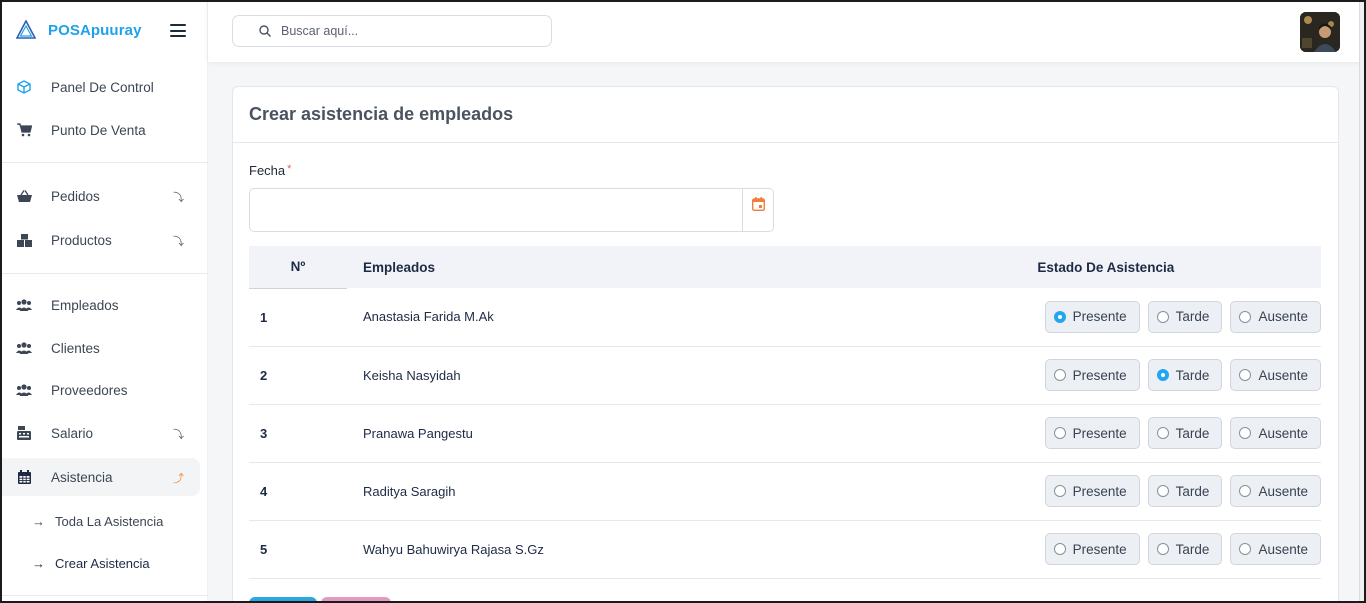 The image size is (1366, 603). I want to click on cart-icon, so click(24, 130).